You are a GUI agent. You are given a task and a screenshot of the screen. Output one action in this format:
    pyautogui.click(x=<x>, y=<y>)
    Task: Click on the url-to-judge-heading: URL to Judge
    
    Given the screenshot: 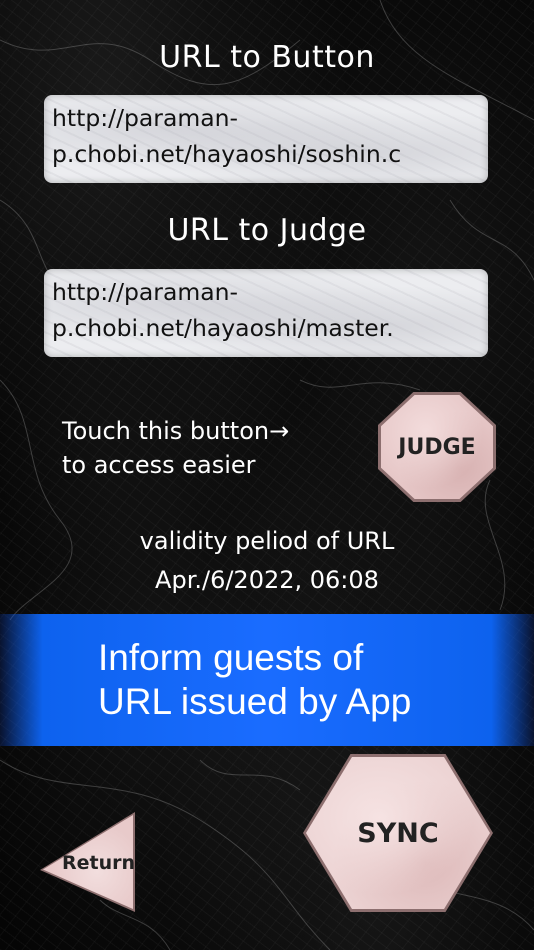 What is the action you would take?
    pyautogui.click(x=267, y=230)
    